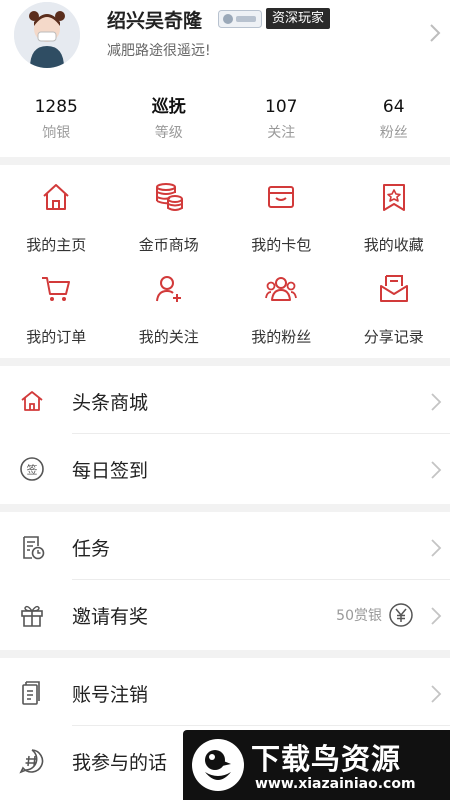 This screenshot has width=450, height=800. I want to click on list-label: 每日签到, so click(110, 471).